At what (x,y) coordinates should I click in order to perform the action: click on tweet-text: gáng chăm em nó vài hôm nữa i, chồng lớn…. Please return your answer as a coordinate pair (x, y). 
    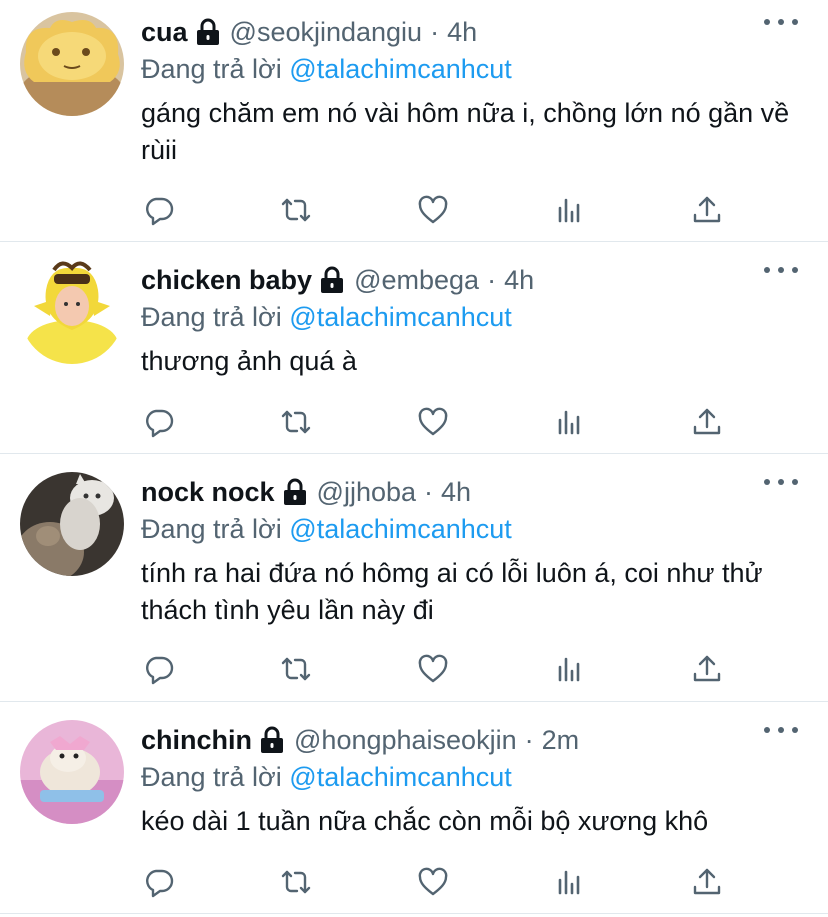
    Looking at the image, I should click on (465, 131).